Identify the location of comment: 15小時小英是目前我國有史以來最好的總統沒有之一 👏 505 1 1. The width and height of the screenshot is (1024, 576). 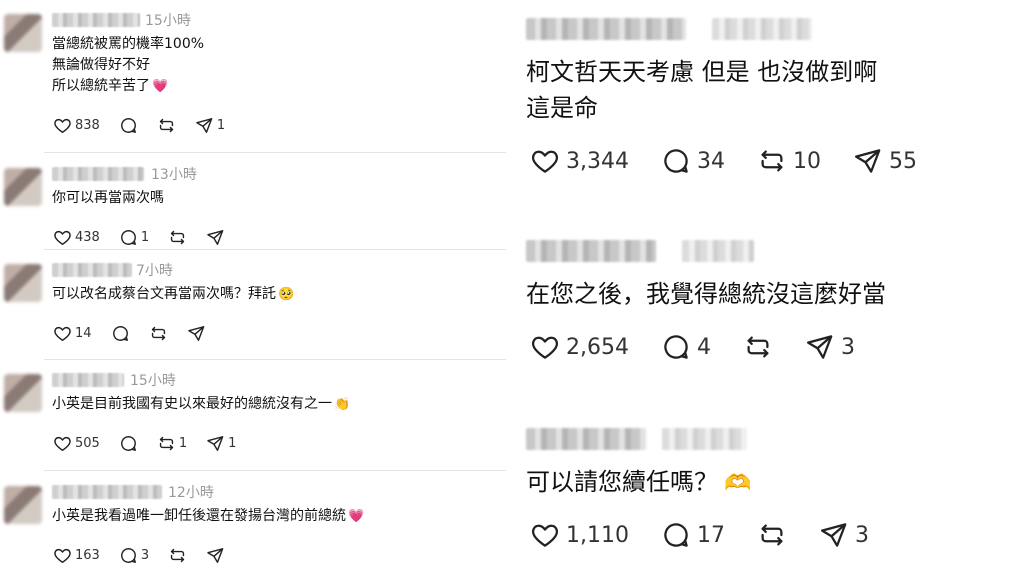
(253, 422).